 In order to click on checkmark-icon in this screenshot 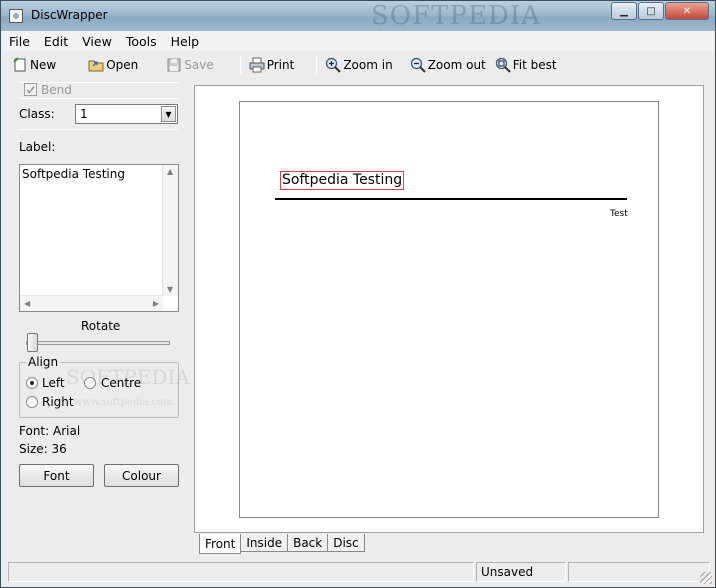, I will do `click(30, 90)`.